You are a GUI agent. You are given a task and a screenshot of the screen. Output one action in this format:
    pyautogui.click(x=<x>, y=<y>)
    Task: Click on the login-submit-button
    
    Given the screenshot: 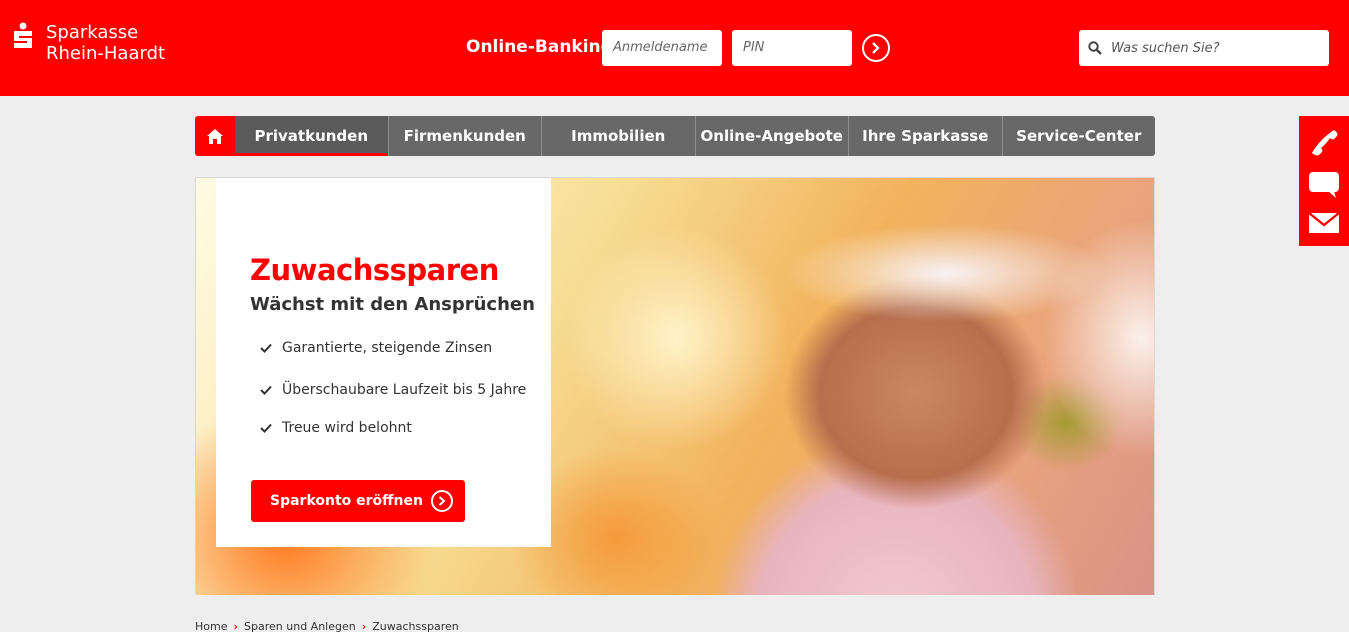 What is the action you would take?
    pyautogui.click(x=876, y=48)
    